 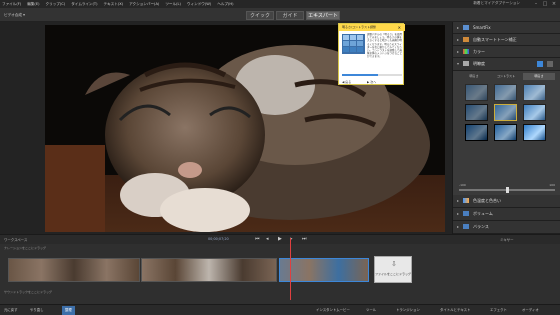 What do you see at coordinates (530, 310) in the screenshot?
I see `audio-button: オーディオ` at bounding box center [530, 310].